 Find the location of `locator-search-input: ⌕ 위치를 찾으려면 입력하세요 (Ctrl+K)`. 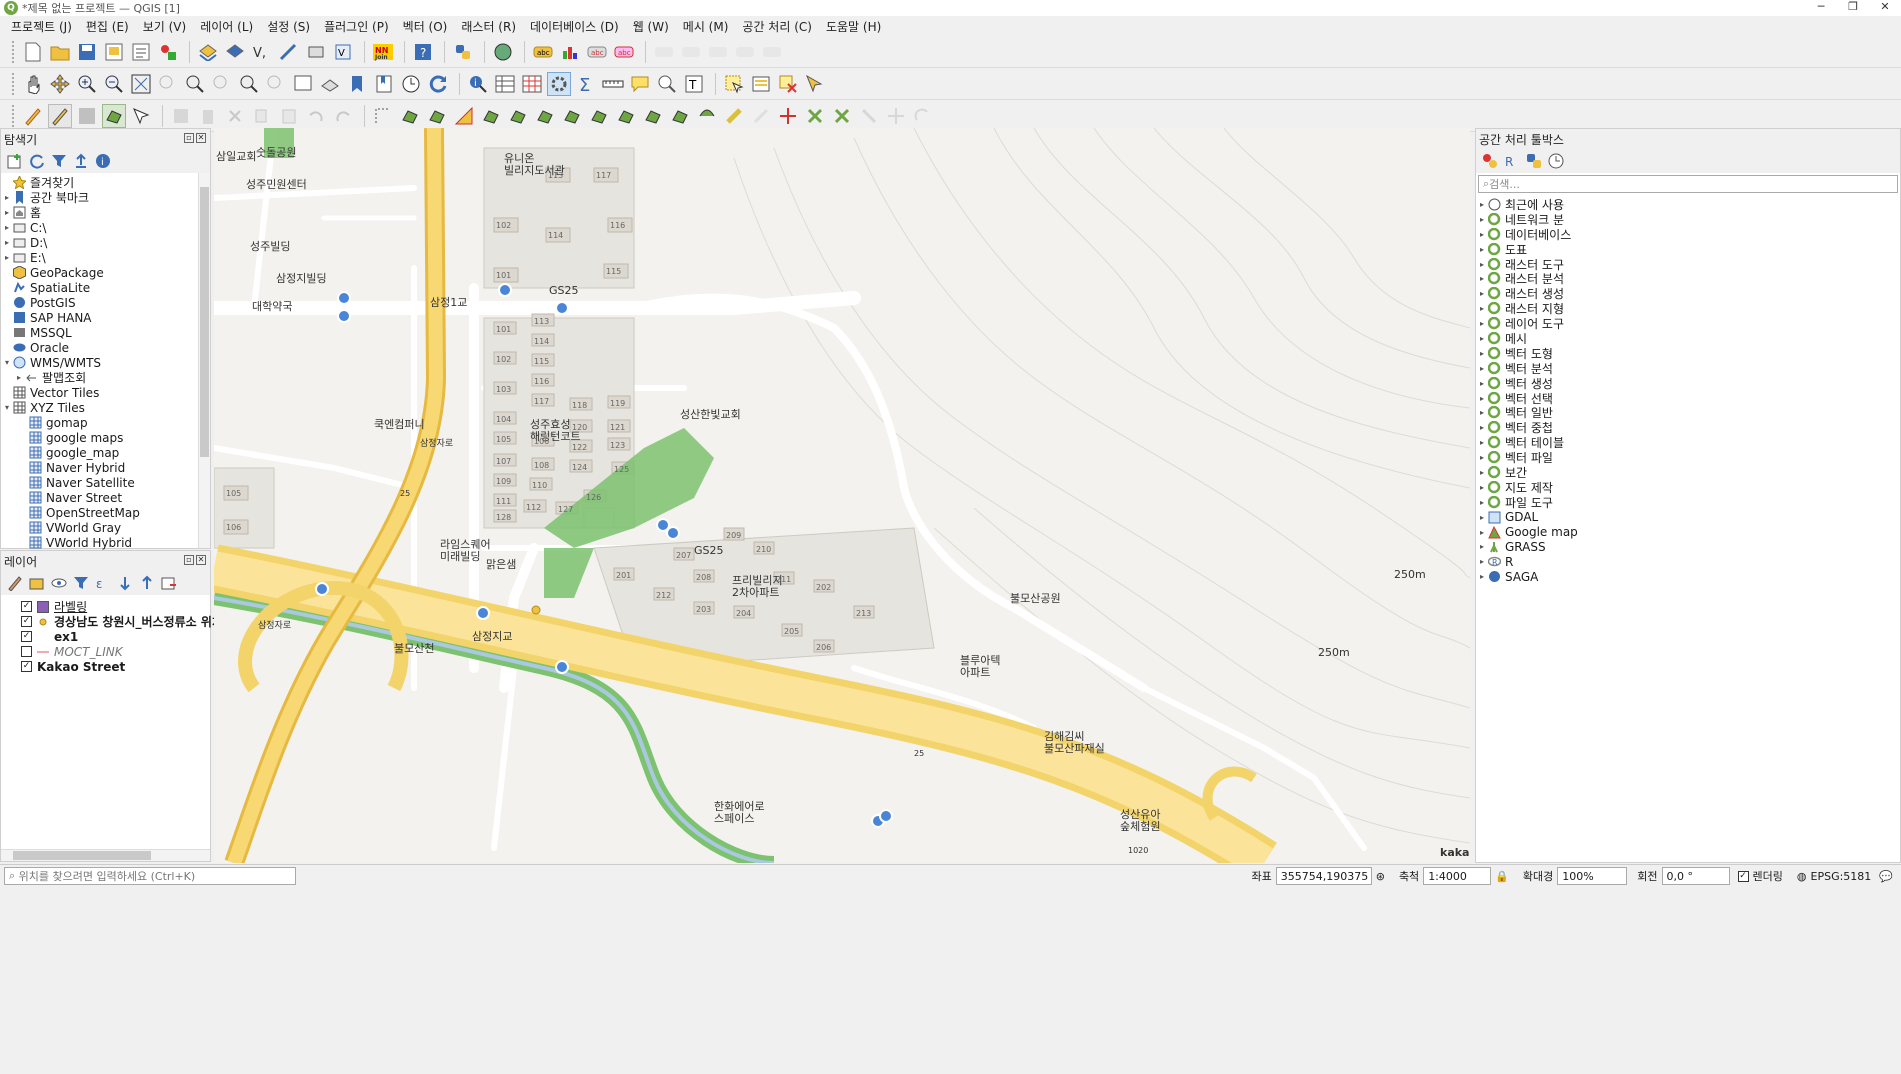

locator-search-input: ⌕ 위치를 찾으려면 입력하세요 (Ctrl+K) is located at coordinates (150, 876).